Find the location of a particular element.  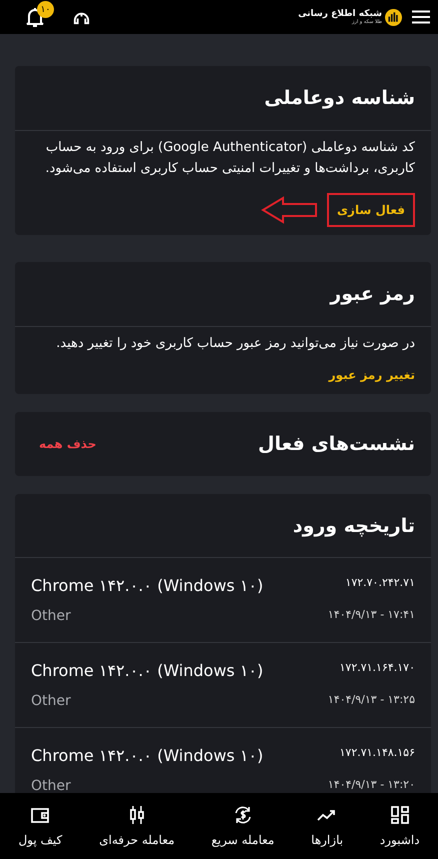

card-description: کد شناسه دوعاملی (Google Authenticator) برای ورود به حساب کاربری، برداشت‌ها و تغییرات امنیتی حساب کاربری استفاده می‌شود. is located at coordinates (229, 158).